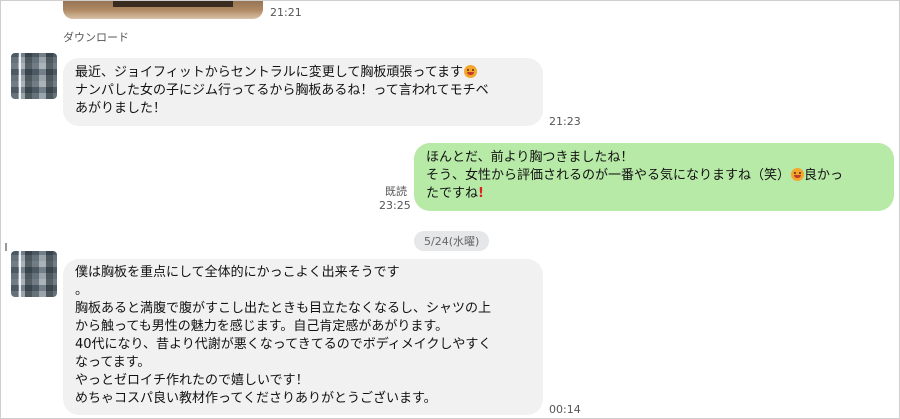  I want to click on message-text: めちゃコスパ良い教材作ってくださりありがとうございます。, so click(256, 398).